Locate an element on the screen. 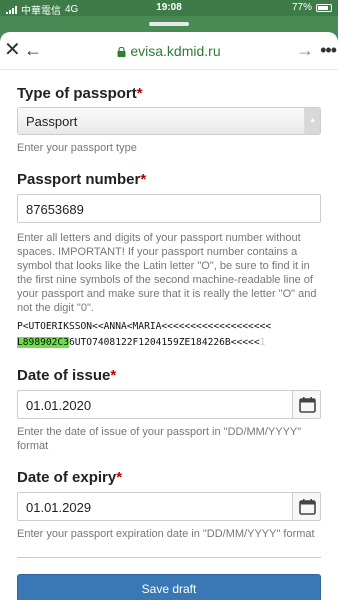 The image size is (338, 600). status-bar: 中華電信 4G 19:08 77% is located at coordinates (169, 8).